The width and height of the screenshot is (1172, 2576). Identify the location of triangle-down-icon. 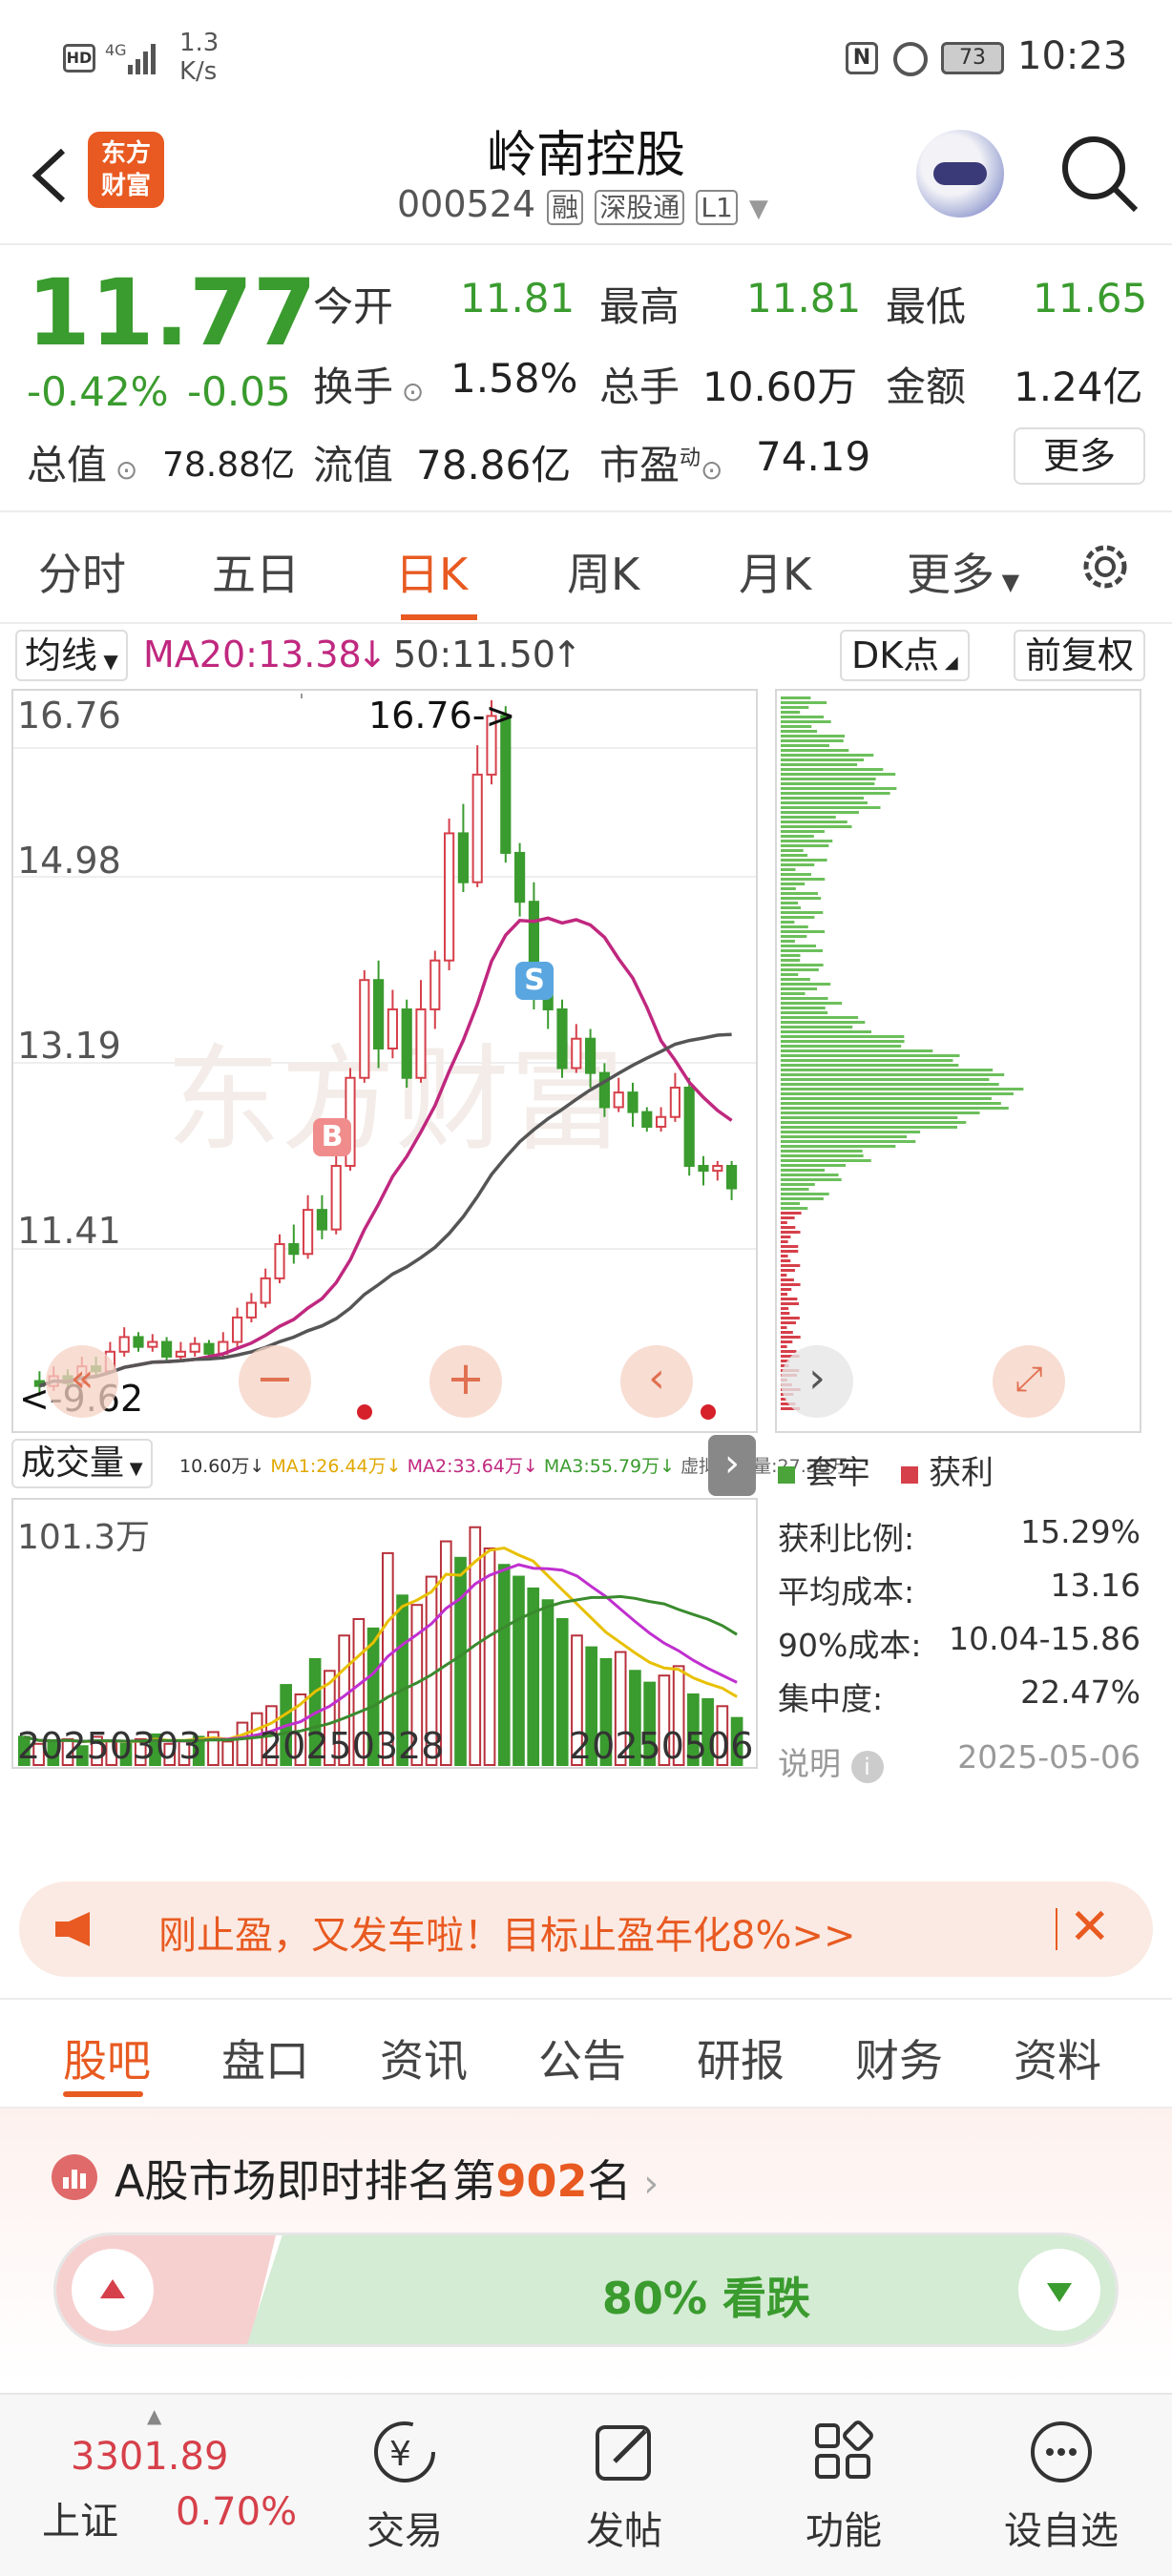
(1059, 2292).